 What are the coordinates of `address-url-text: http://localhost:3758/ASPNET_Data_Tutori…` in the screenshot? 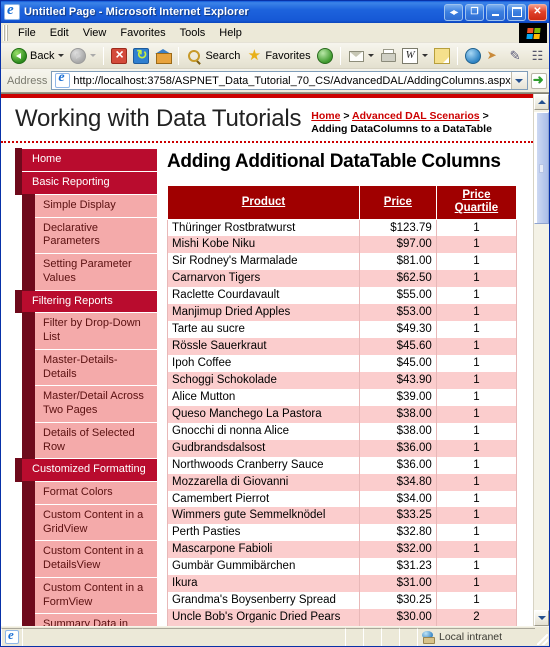 It's located at (292, 80).